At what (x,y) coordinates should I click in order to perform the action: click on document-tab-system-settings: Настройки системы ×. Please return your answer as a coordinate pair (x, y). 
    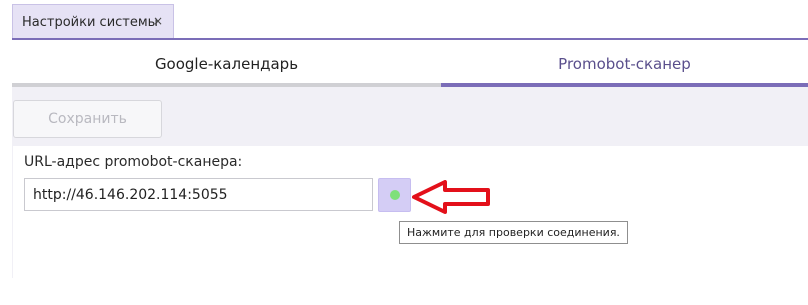
    Looking at the image, I should click on (93, 21).